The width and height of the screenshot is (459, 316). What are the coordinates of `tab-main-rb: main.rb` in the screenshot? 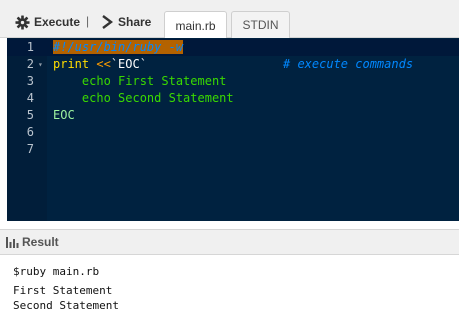 It's located at (195, 25).